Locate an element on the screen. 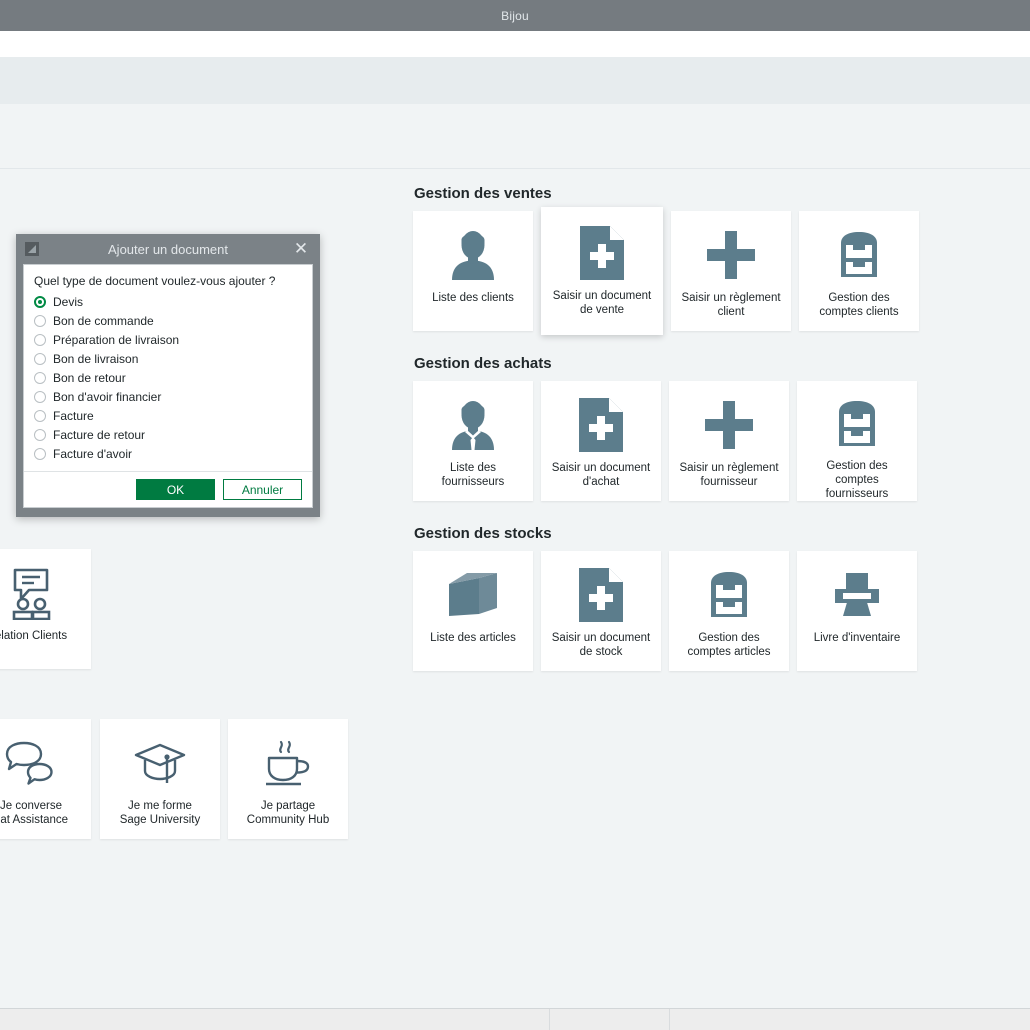  coffee-cup-icon is located at coordinates (288, 764).